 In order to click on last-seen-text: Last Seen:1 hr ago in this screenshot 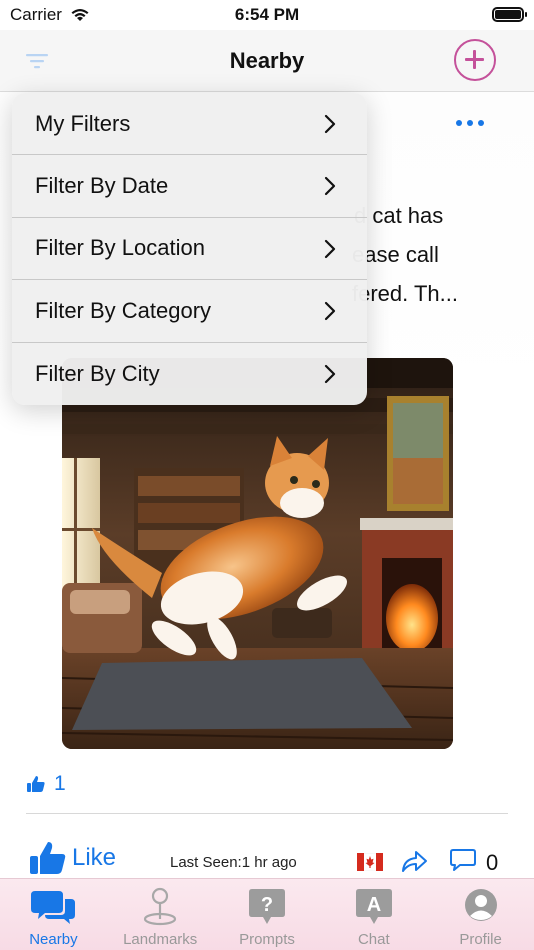, I will do `click(233, 862)`.